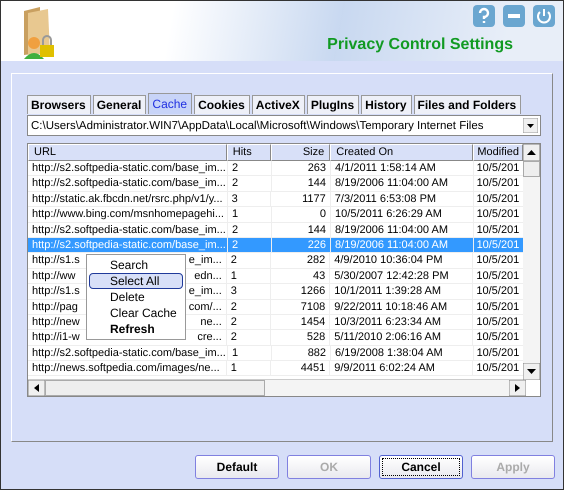 This screenshot has height=490, width=564. Describe the element at coordinates (402, 322) in the screenshot. I see `table-cell: 10/3/2011 6:23:34 AM` at that location.